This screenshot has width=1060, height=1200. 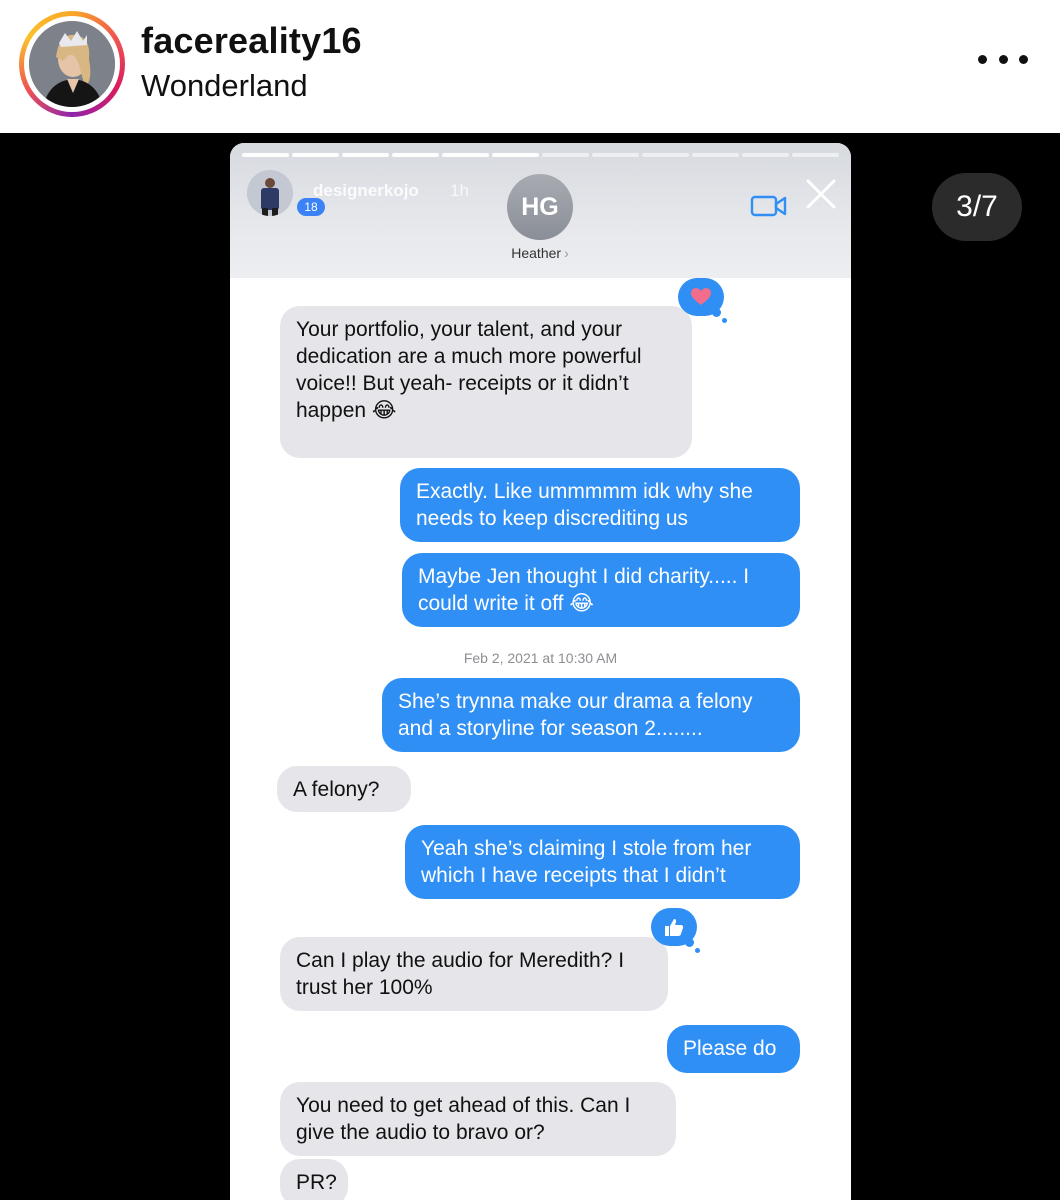 I want to click on message-line: She’s trynna make our drama a felony, so click(x=575, y=701).